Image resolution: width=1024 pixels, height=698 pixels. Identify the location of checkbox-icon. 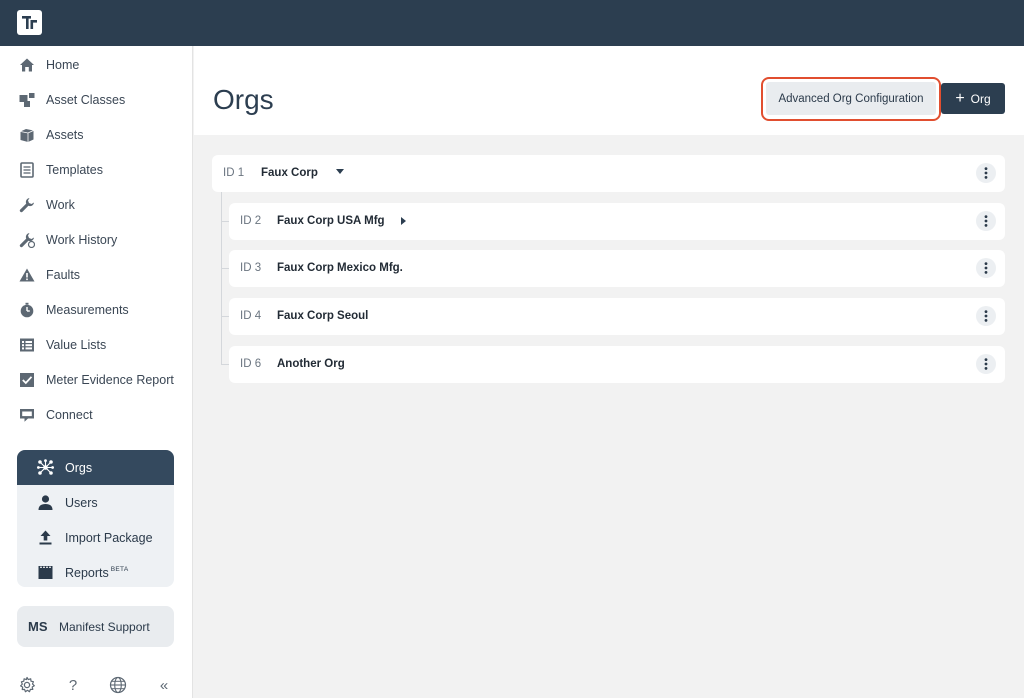
(27, 380).